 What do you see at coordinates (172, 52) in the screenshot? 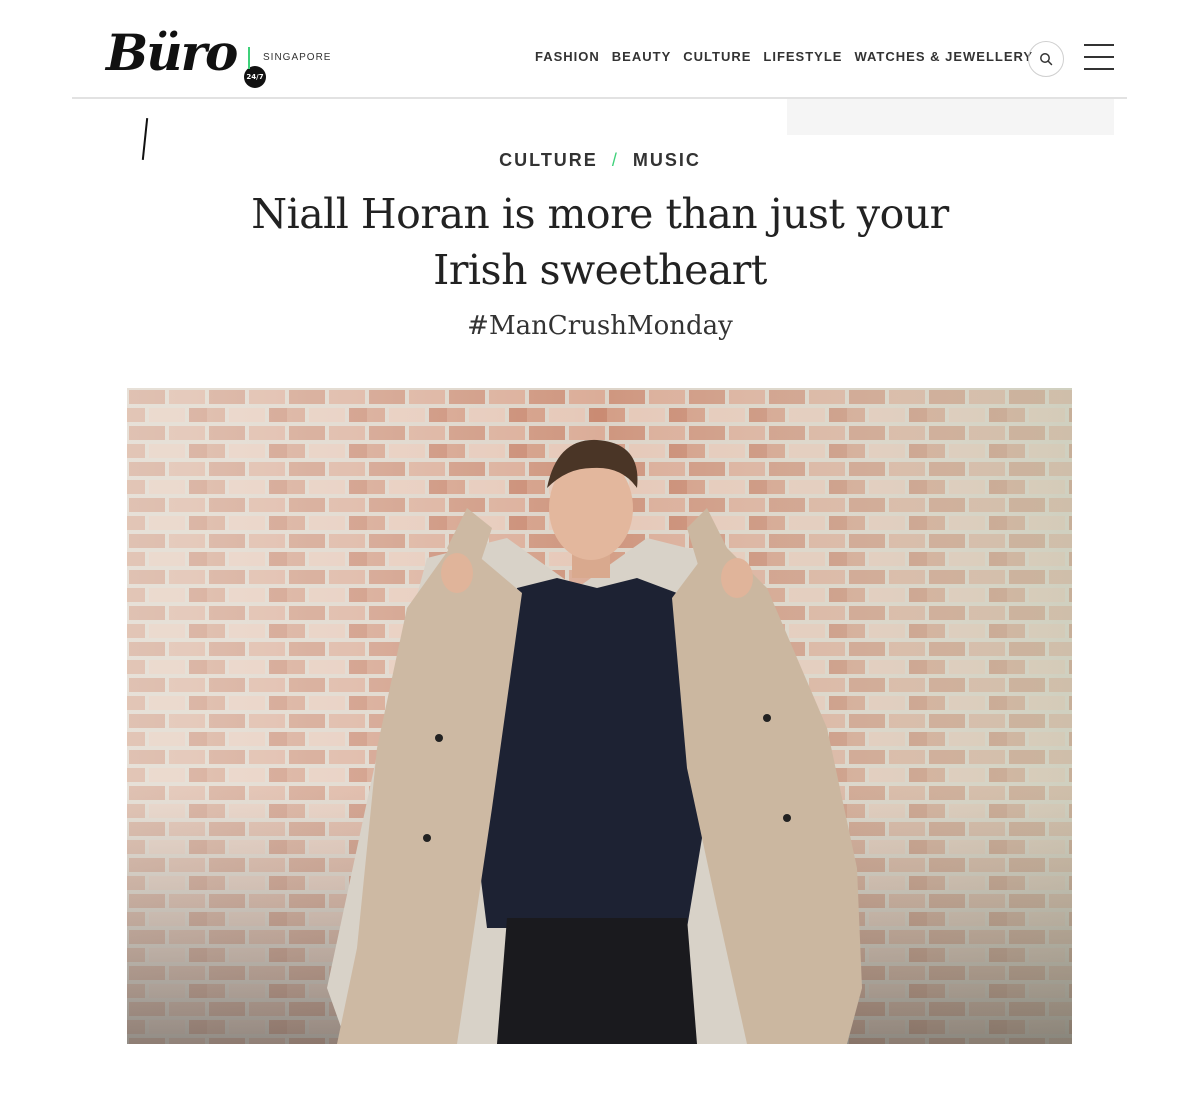
I see `logo-wordmark: Büro` at bounding box center [172, 52].